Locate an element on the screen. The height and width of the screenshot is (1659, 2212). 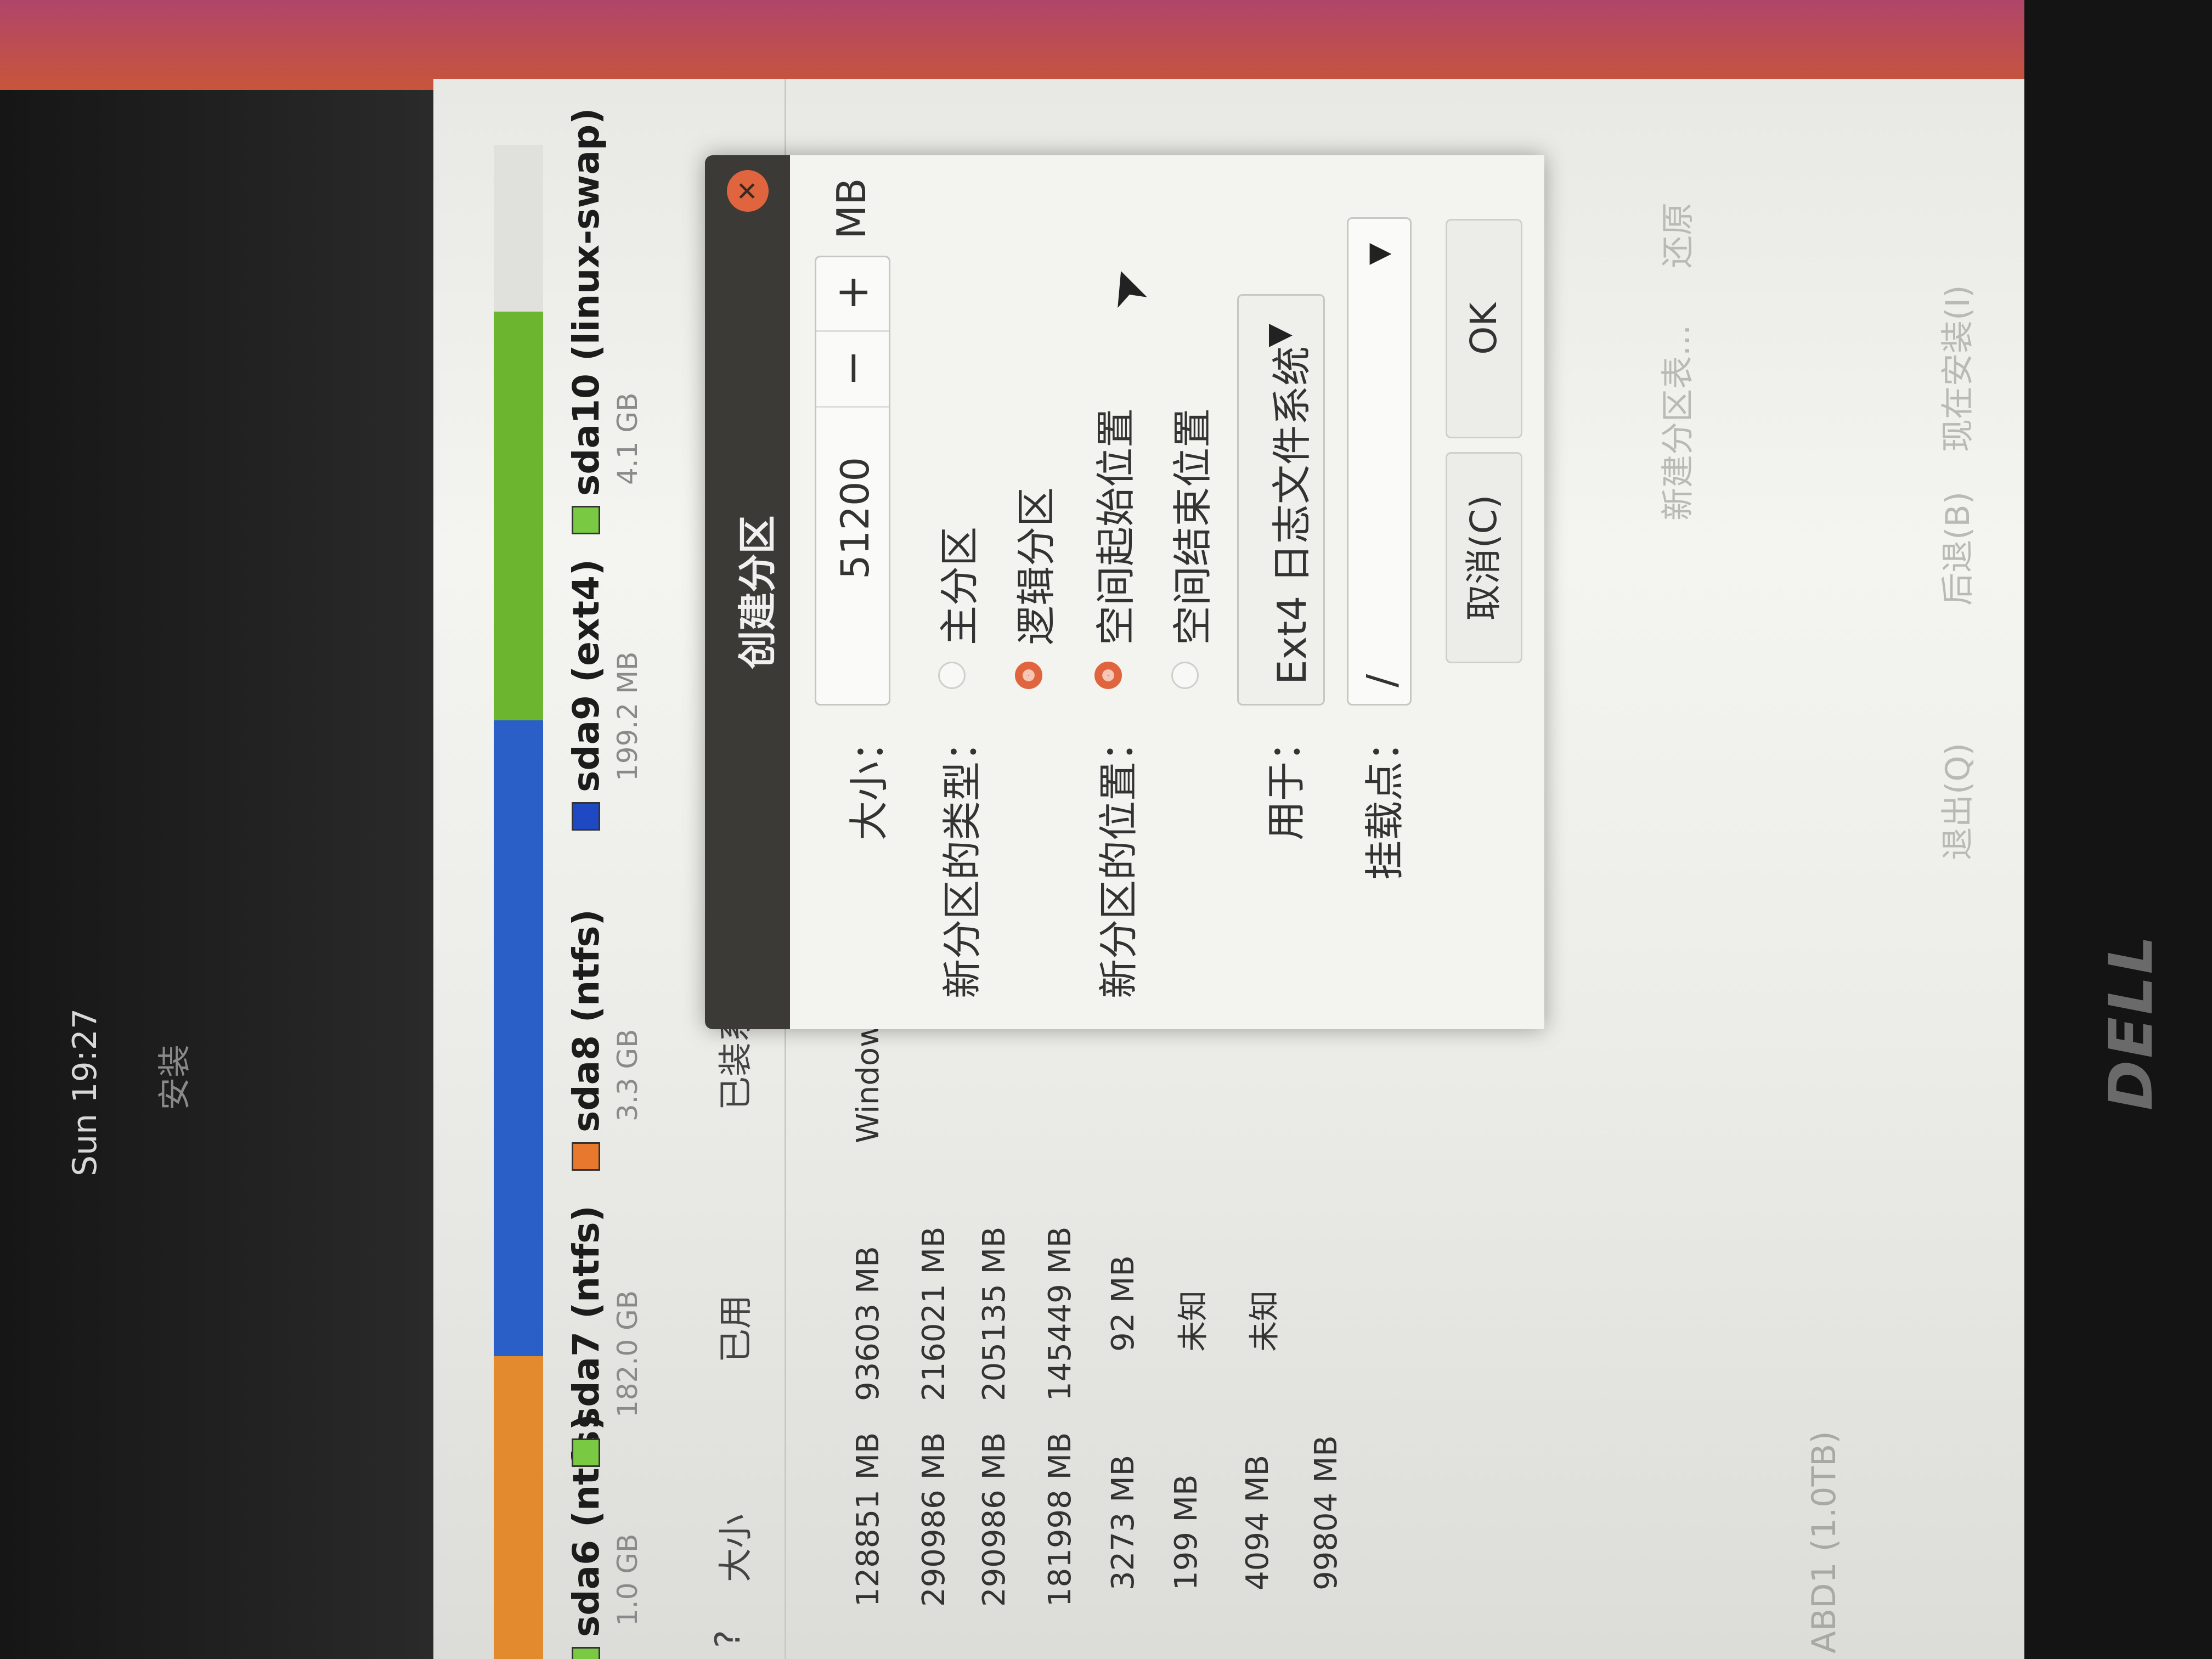
table-row: 4094 MB 未知 is located at coordinates (1267, 1343).